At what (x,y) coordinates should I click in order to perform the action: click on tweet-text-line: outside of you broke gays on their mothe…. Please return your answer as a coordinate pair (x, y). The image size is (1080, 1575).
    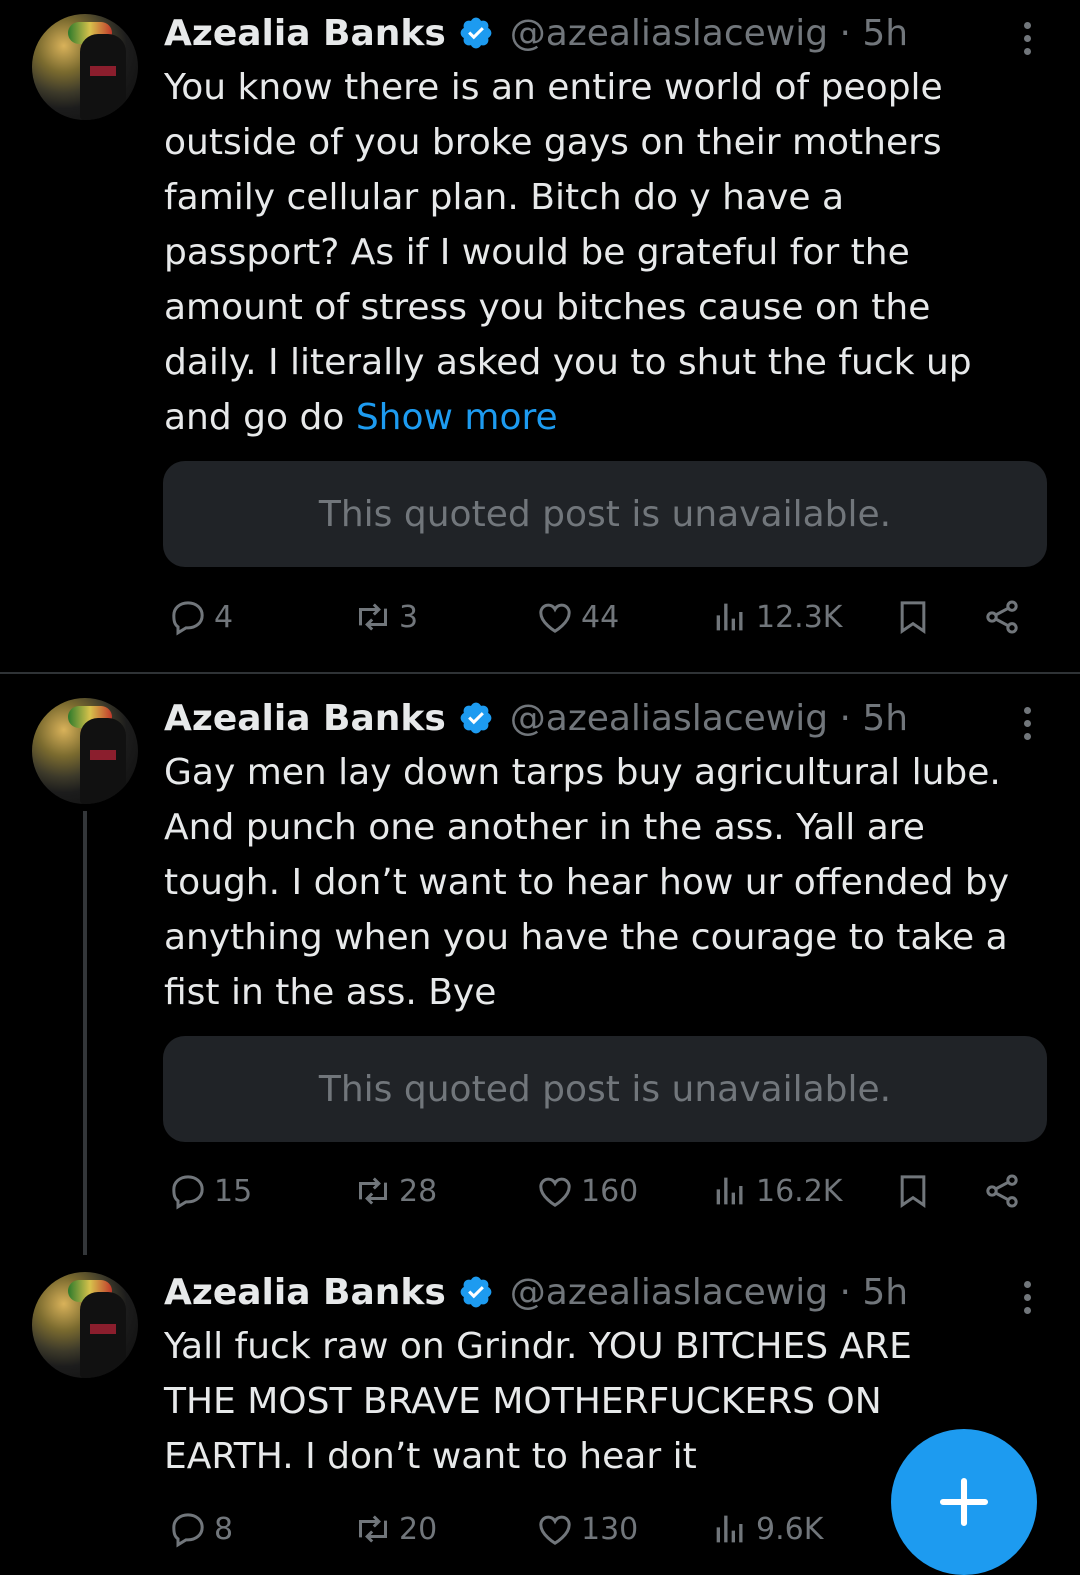
    Looking at the image, I should click on (553, 142).